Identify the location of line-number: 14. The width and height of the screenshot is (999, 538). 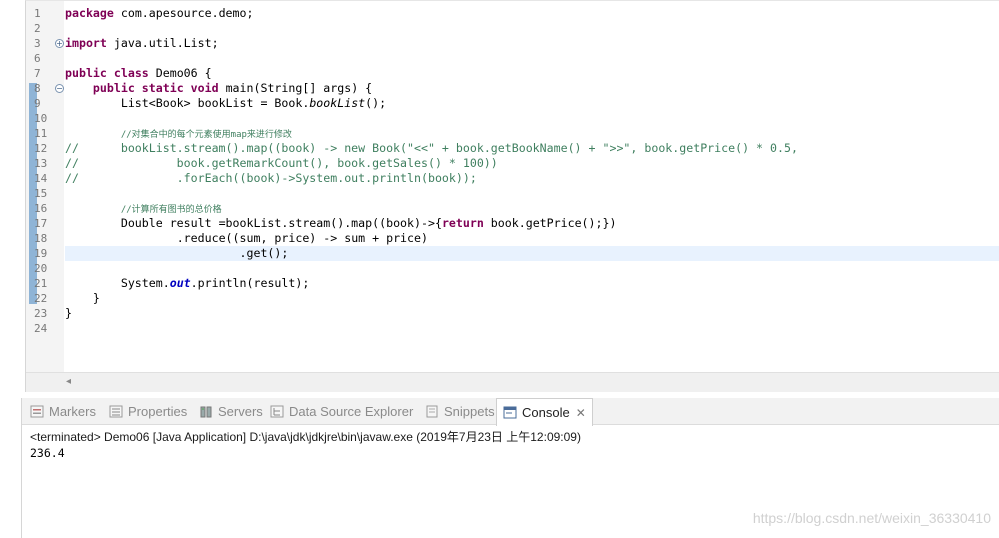
(41, 178).